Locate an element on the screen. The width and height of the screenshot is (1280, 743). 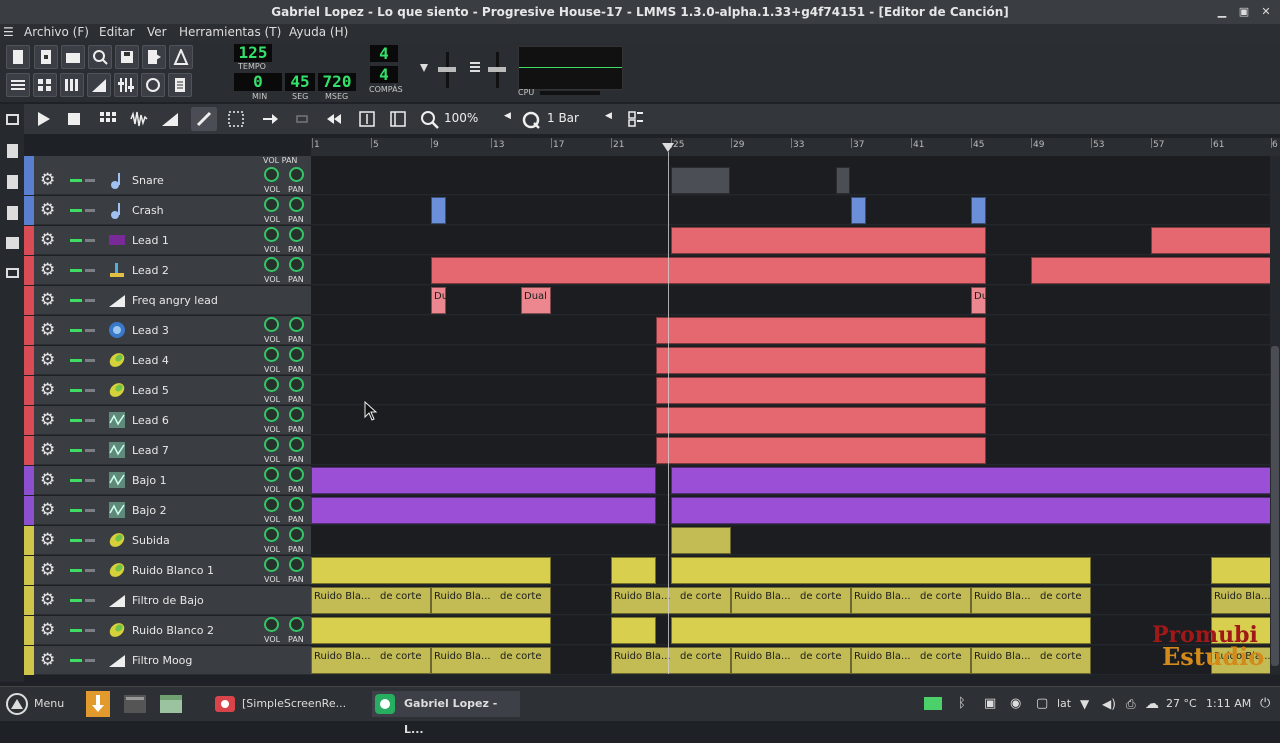
track-header-snare: ⚙ Snare VOL PAN is located at coordinates (167, 180).